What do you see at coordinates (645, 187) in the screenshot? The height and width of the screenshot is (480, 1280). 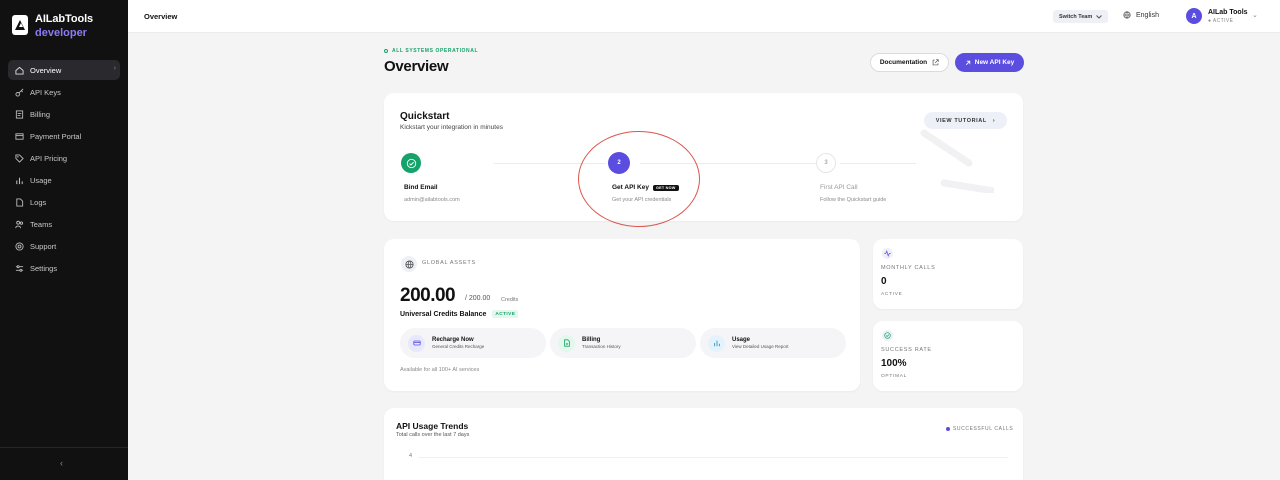 I see `step-2-title: Get API Key GET NOW` at bounding box center [645, 187].